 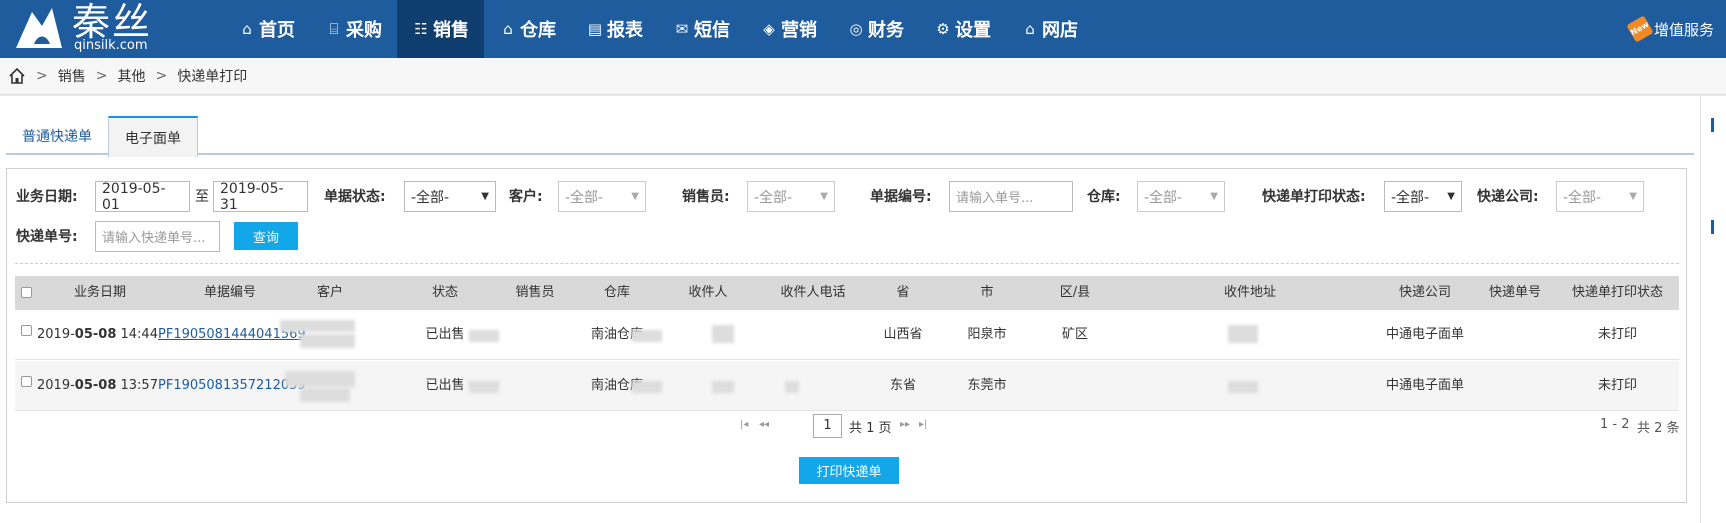 I want to click on brand-logo: 秦丝 qinsilk.com, so click(x=80, y=29).